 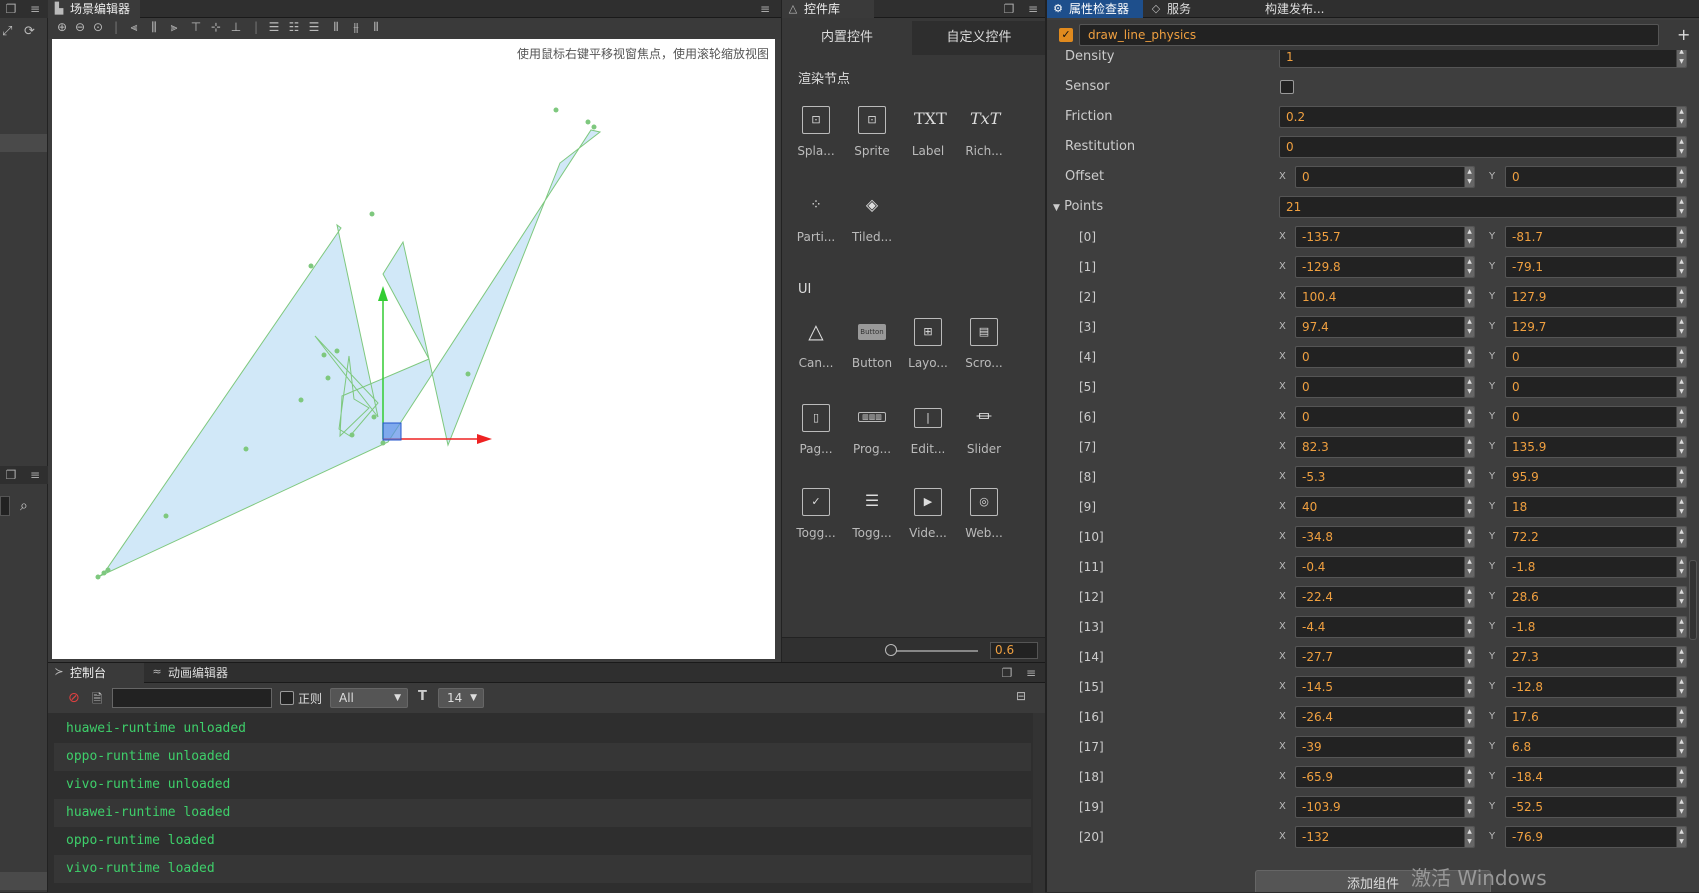 I want to click on inspector-scrollbar, so click(x=1693, y=600).